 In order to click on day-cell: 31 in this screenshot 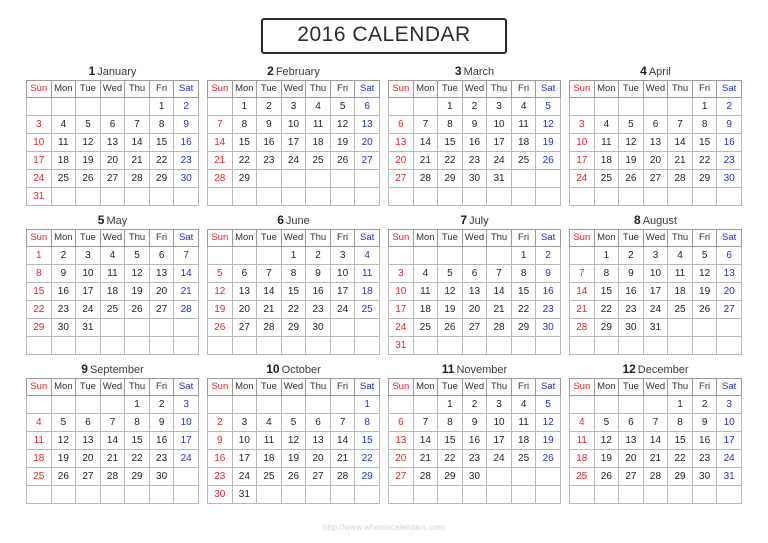, I will do `click(655, 328)`.